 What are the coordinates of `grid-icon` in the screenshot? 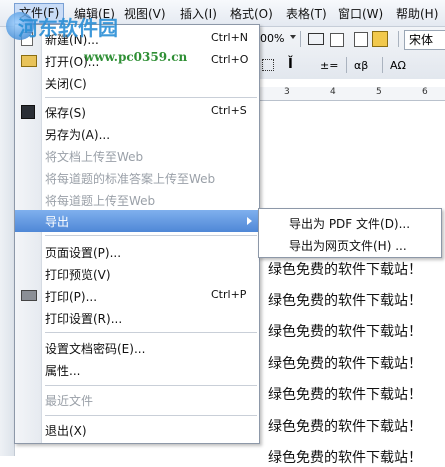 It's located at (268, 65).